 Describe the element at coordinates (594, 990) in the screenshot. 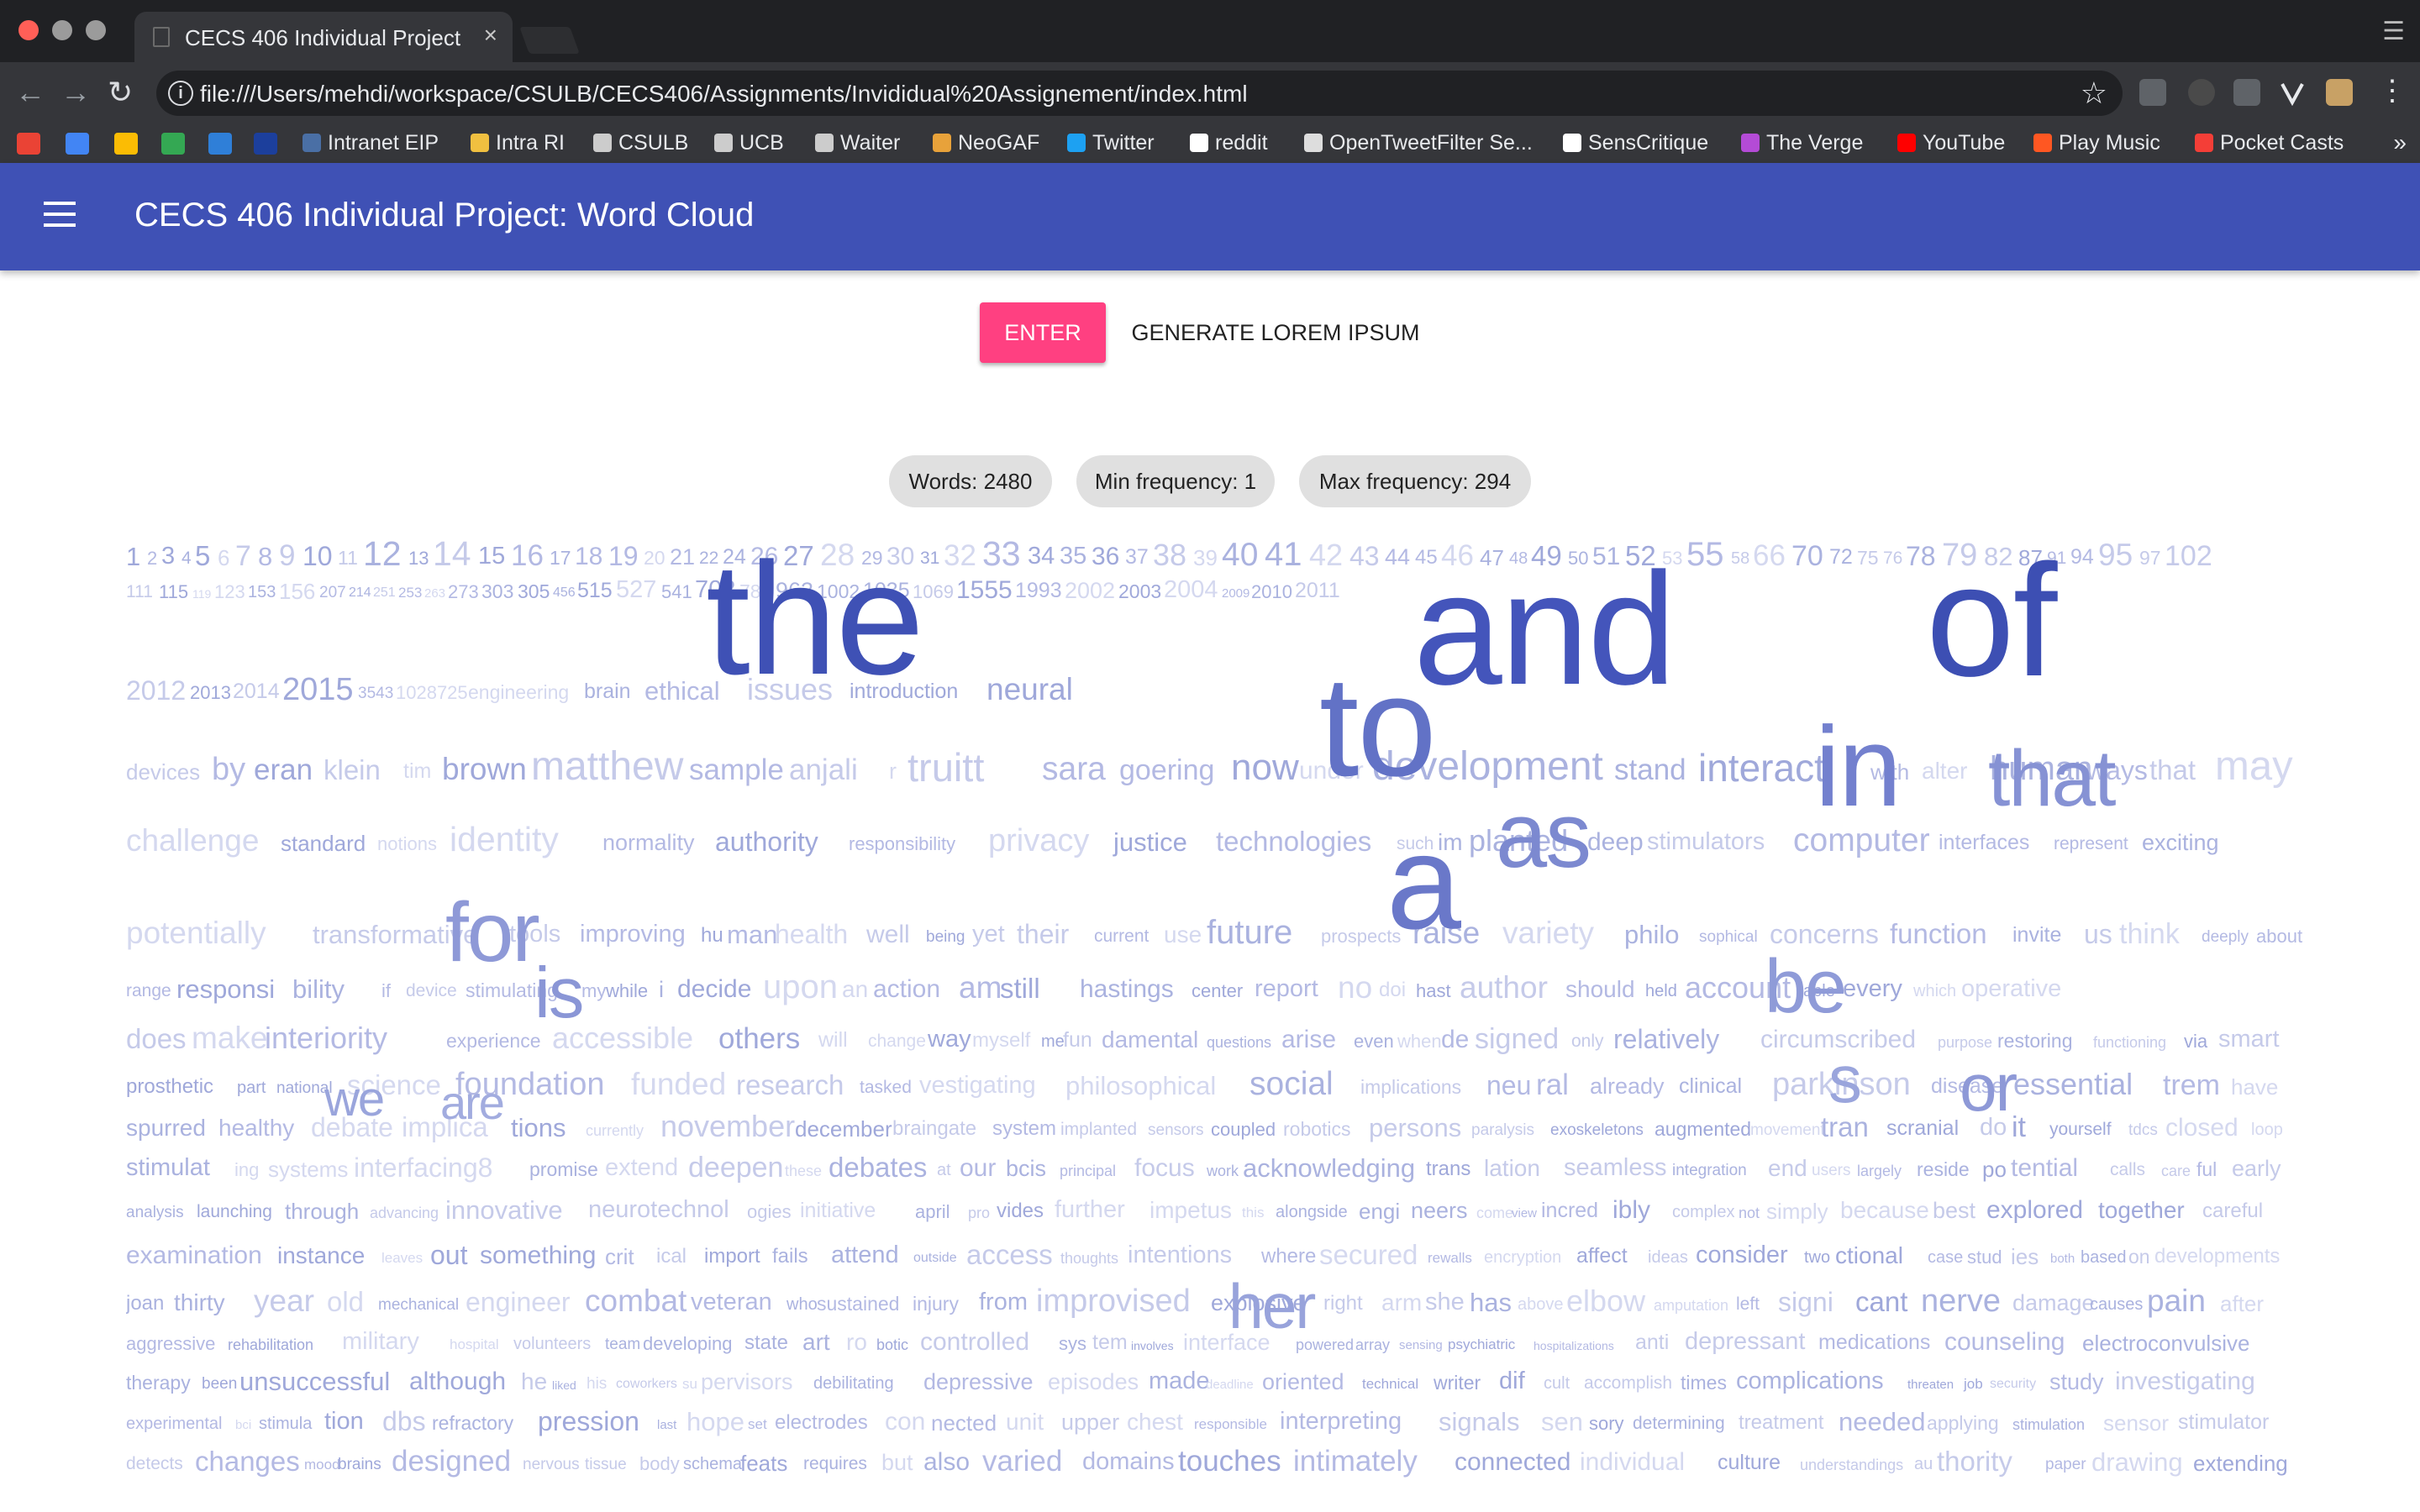

I see `cloud-word: my` at that location.